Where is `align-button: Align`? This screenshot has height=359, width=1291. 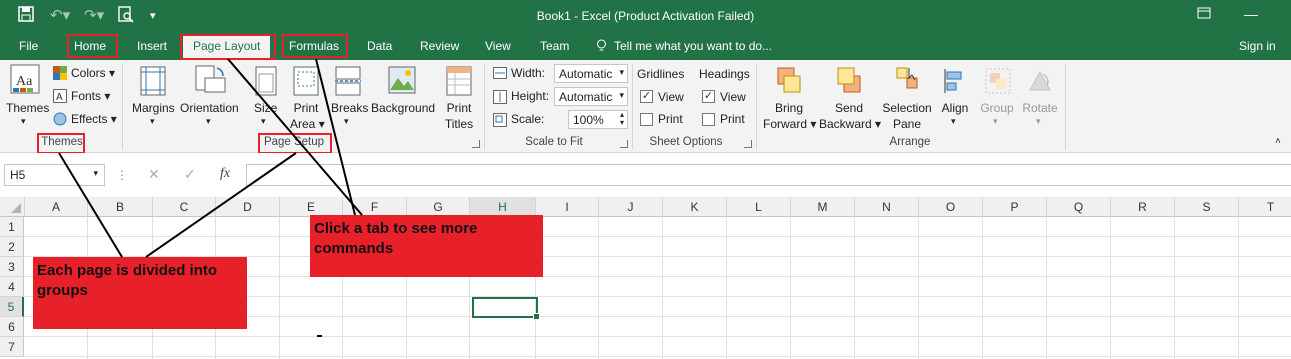 align-button: Align is located at coordinates (955, 108).